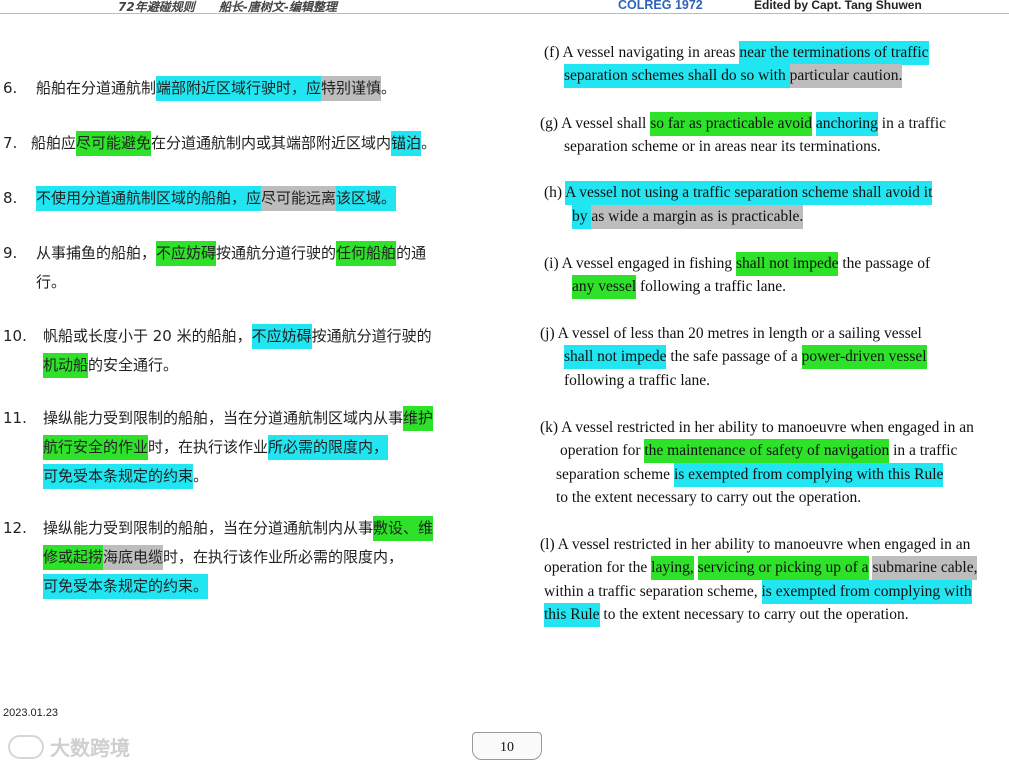 Image resolution: width=1009 pixels, height=764 pixels. Describe the element at coordinates (846, 76) in the screenshot. I see `highlight-grey: particular caution.` at that location.